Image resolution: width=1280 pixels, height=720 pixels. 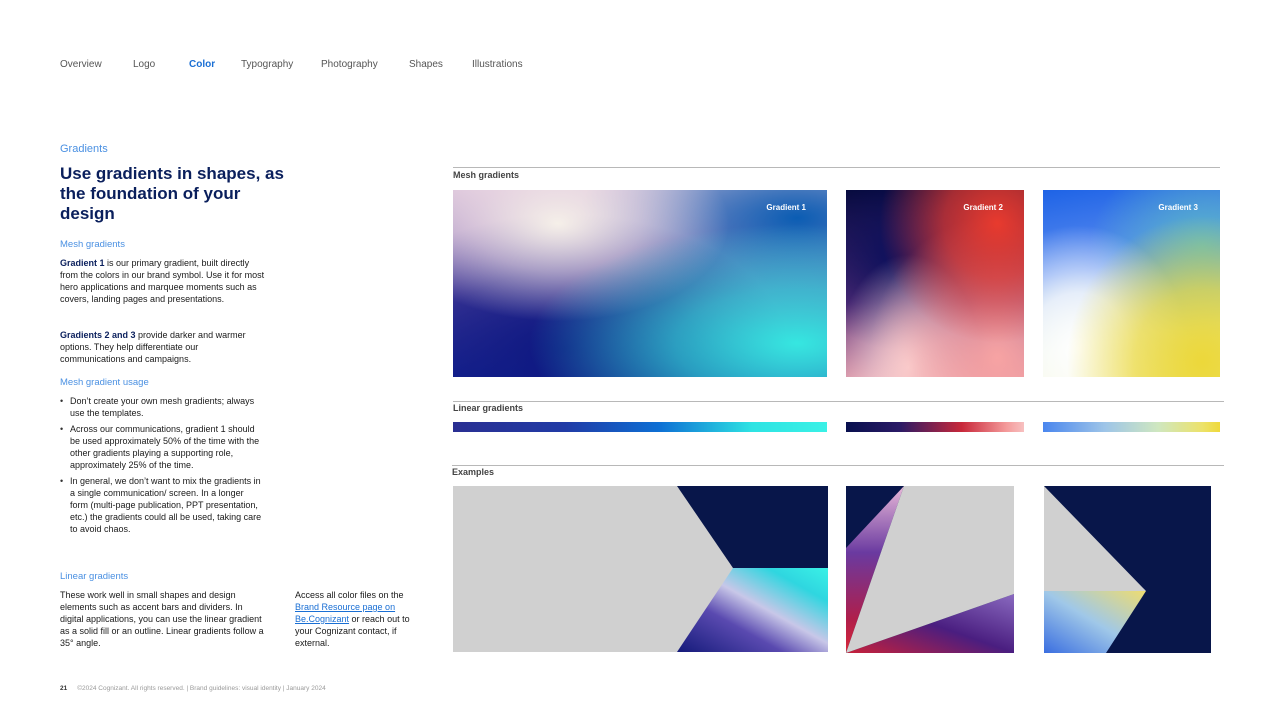 I want to click on section-eyebrow: Gradients, so click(x=84, y=149).